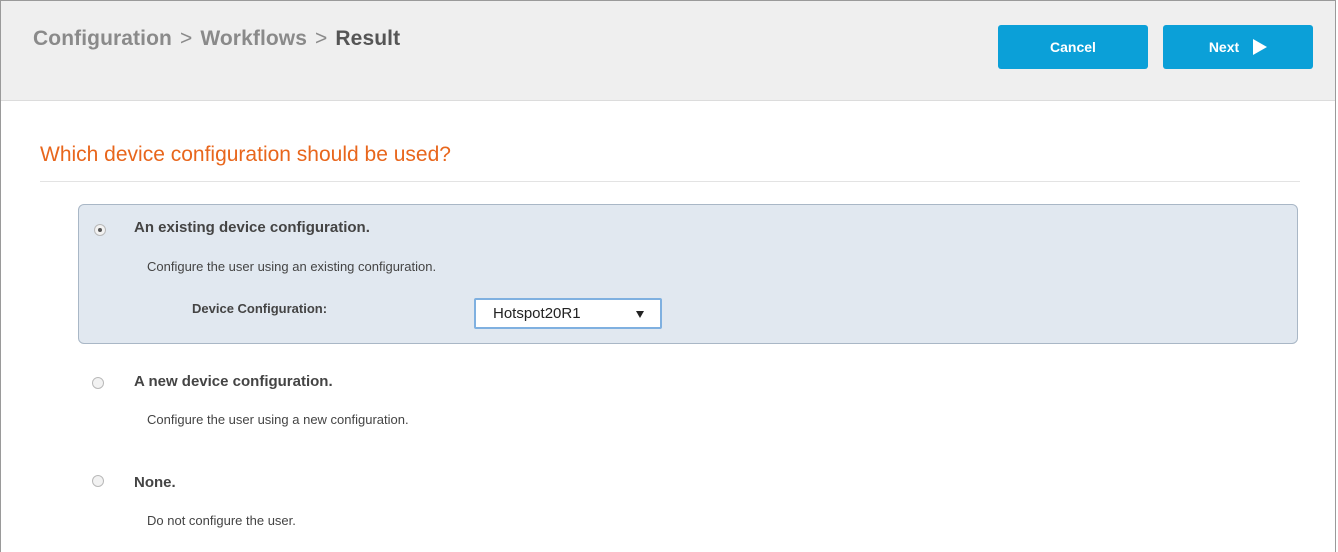 The width and height of the screenshot is (1338, 552). What do you see at coordinates (155, 482) in the screenshot?
I see `option-none-label: None.` at bounding box center [155, 482].